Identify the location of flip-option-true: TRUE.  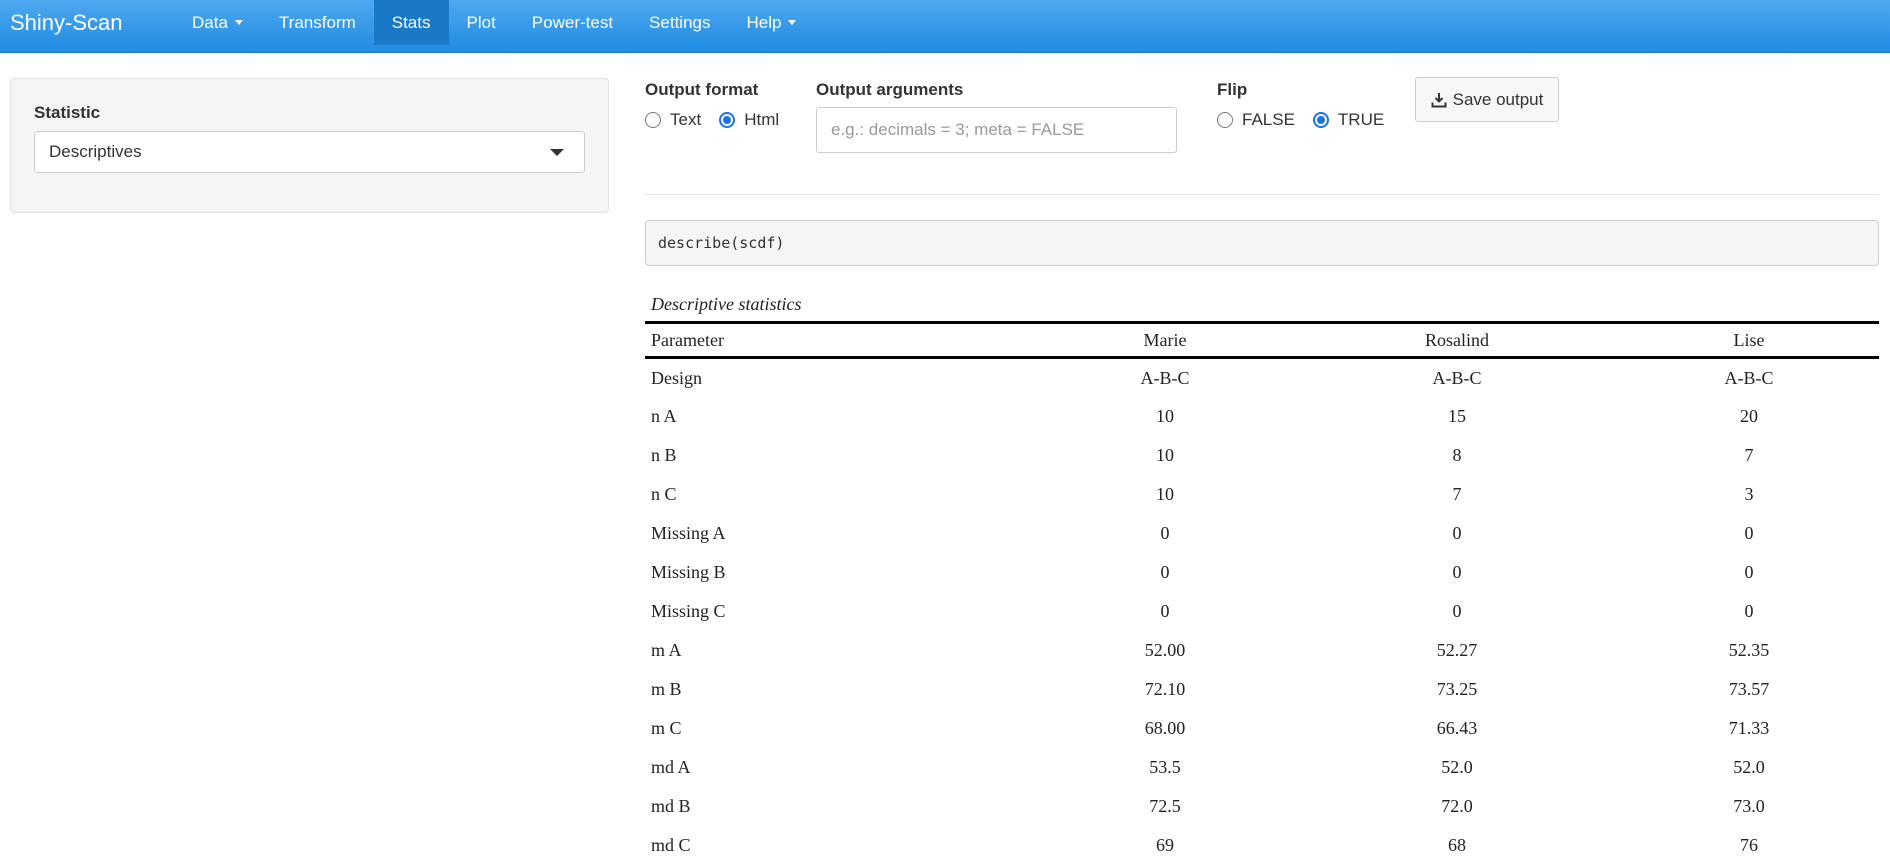
(1348, 120).